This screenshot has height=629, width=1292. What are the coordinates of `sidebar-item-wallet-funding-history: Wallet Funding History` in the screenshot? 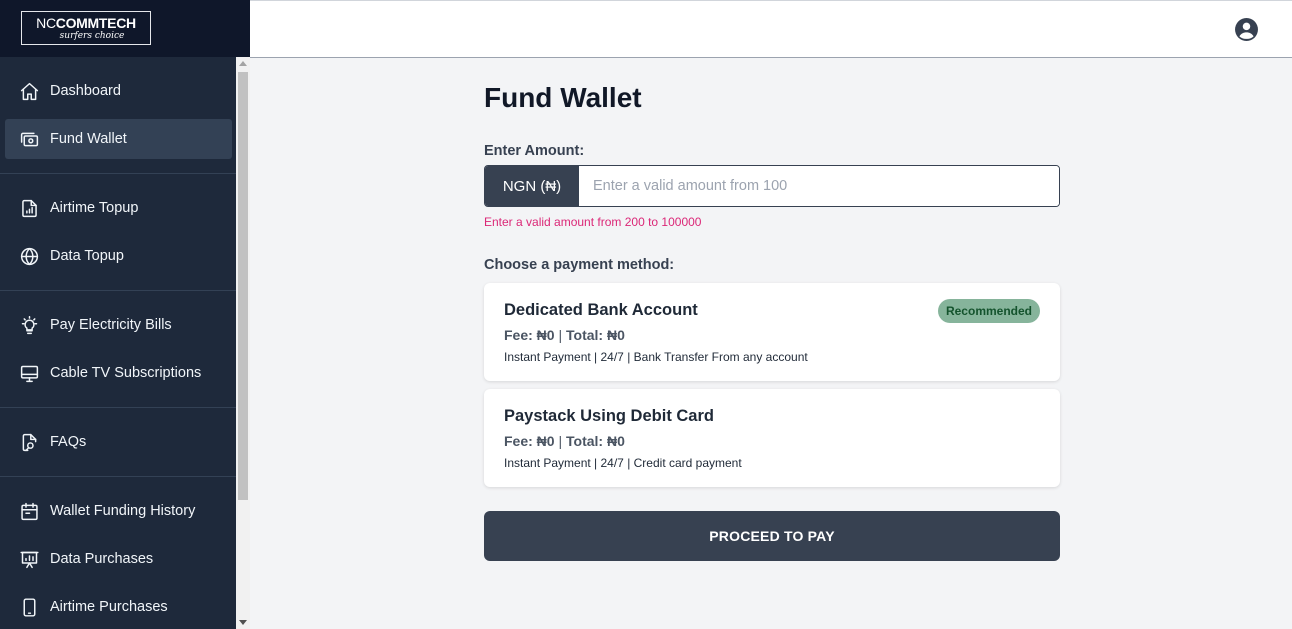 It's located at (118, 511).